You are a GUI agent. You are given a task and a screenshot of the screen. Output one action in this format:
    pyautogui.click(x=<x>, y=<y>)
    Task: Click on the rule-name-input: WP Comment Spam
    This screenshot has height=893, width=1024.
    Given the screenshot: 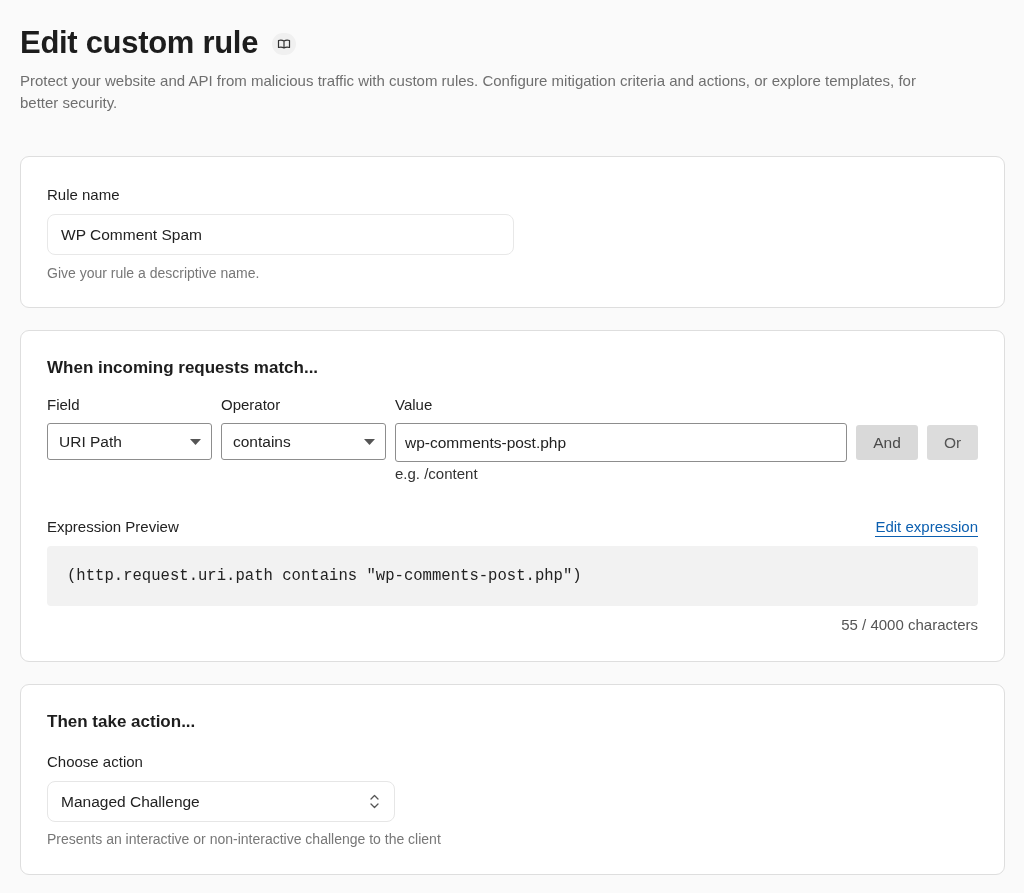 What is the action you would take?
    pyautogui.click(x=280, y=234)
    